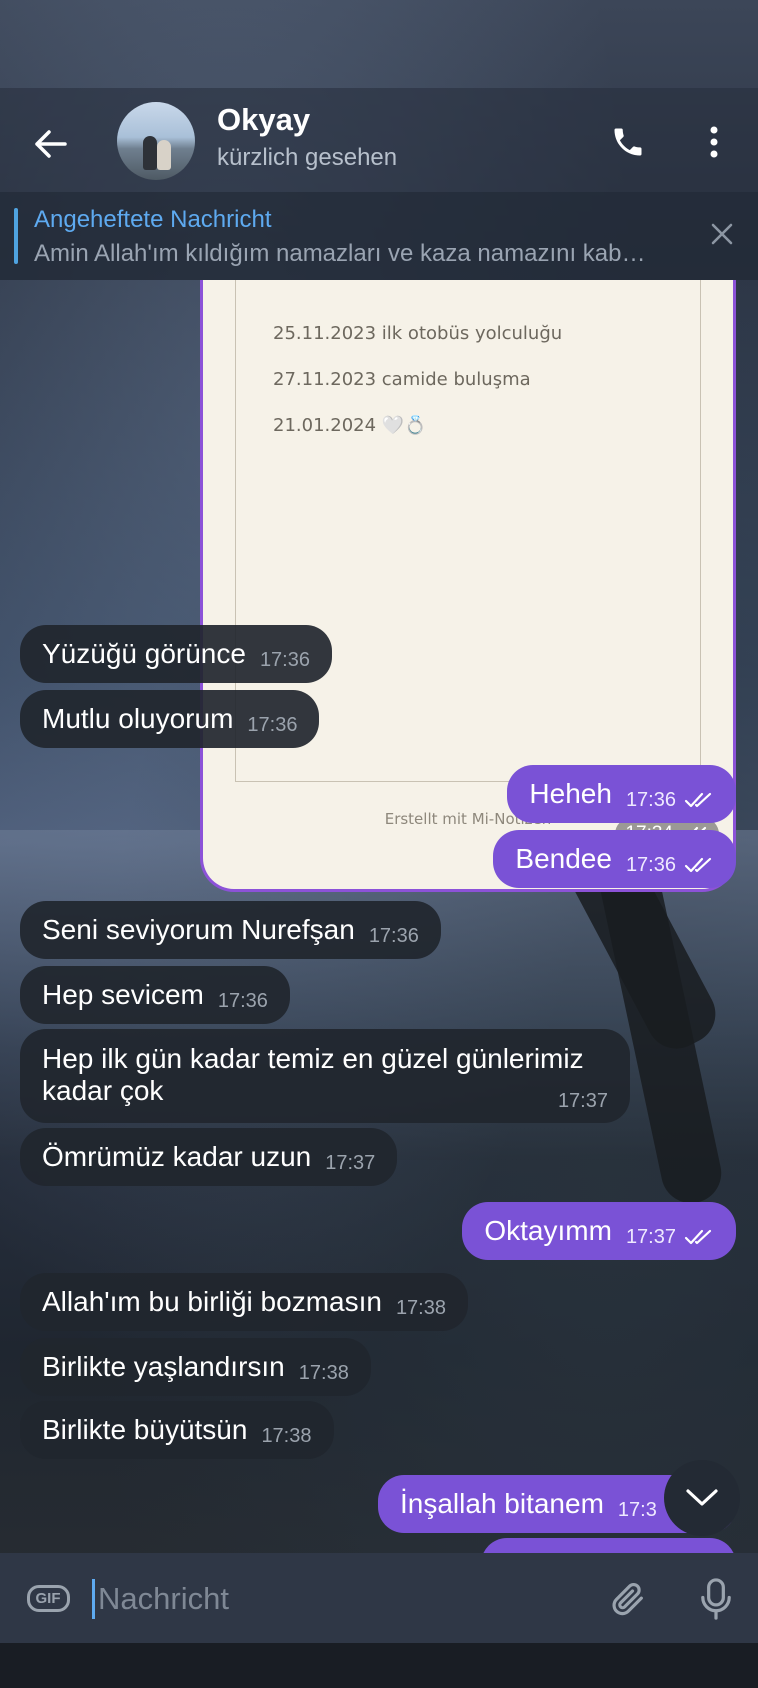  I want to click on message-text: Heheh, so click(570, 793).